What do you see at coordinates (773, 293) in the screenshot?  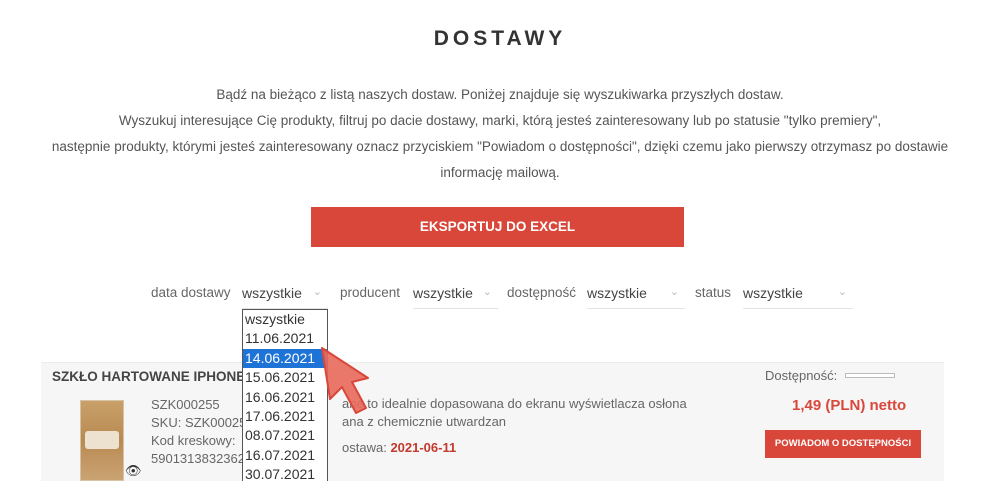 I see `filter-select-status-value: wszystkie` at bounding box center [773, 293].